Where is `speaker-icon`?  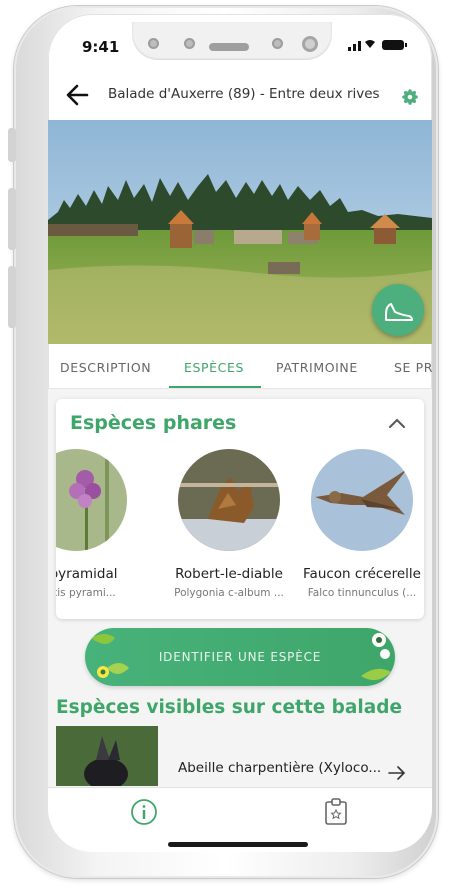 speaker-icon is located at coordinates (229, 47).